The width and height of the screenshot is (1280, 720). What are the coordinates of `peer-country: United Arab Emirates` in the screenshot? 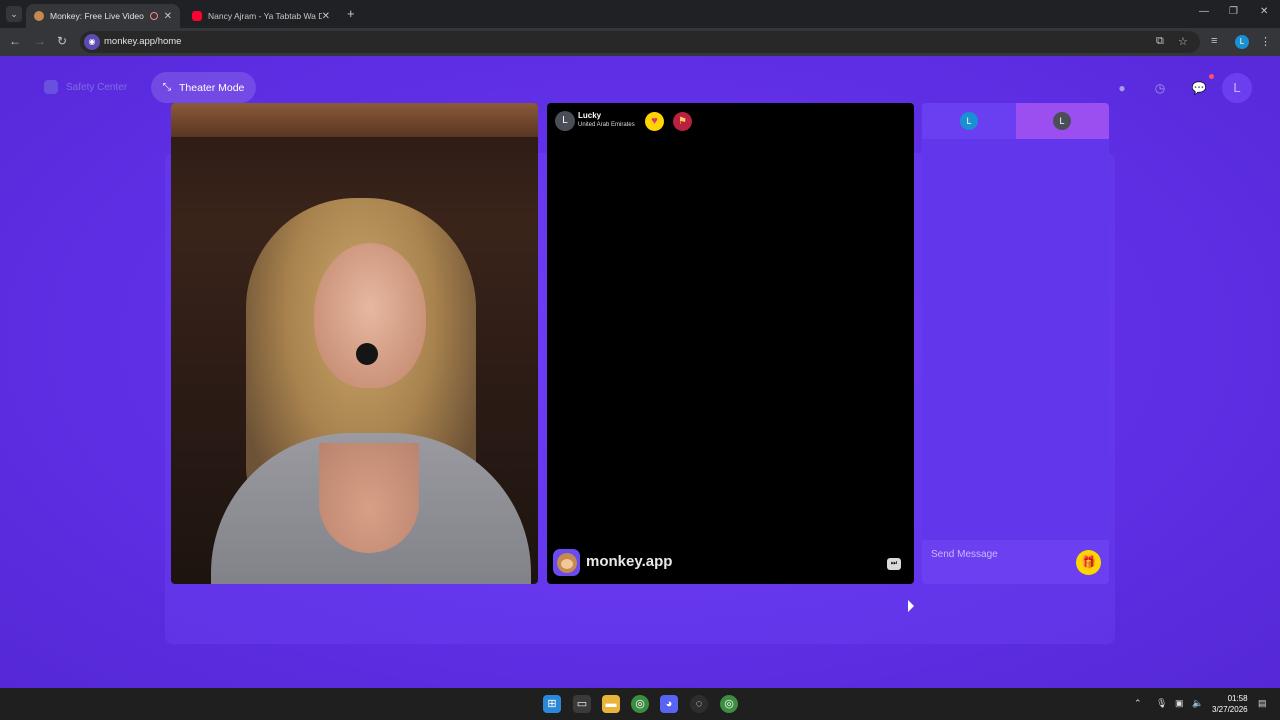 It's located at (606, 125).